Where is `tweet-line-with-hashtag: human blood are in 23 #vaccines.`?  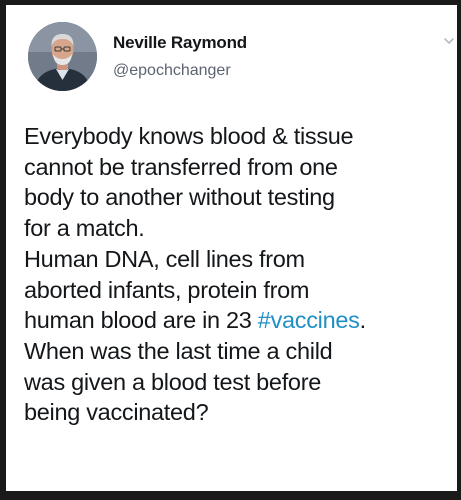 tweet-line-with-hashtag: human blood are in 23 #vaccines. is located at coordinates (239, 320).